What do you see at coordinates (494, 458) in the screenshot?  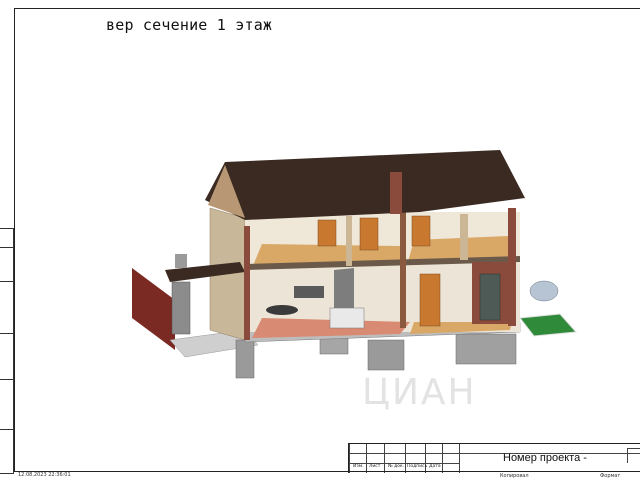 I see `title-block: Изм. Лист № док. Подпись Дата` at bounding box center [494, 458].